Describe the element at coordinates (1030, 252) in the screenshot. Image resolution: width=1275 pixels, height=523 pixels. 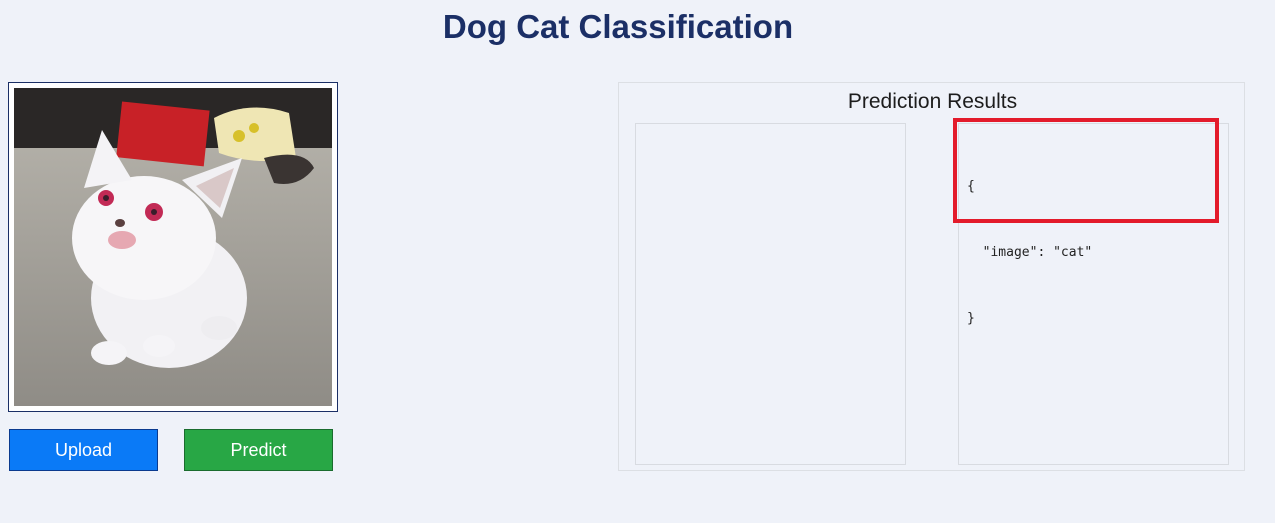
I see `json-line: "image": "cat"` at that location.